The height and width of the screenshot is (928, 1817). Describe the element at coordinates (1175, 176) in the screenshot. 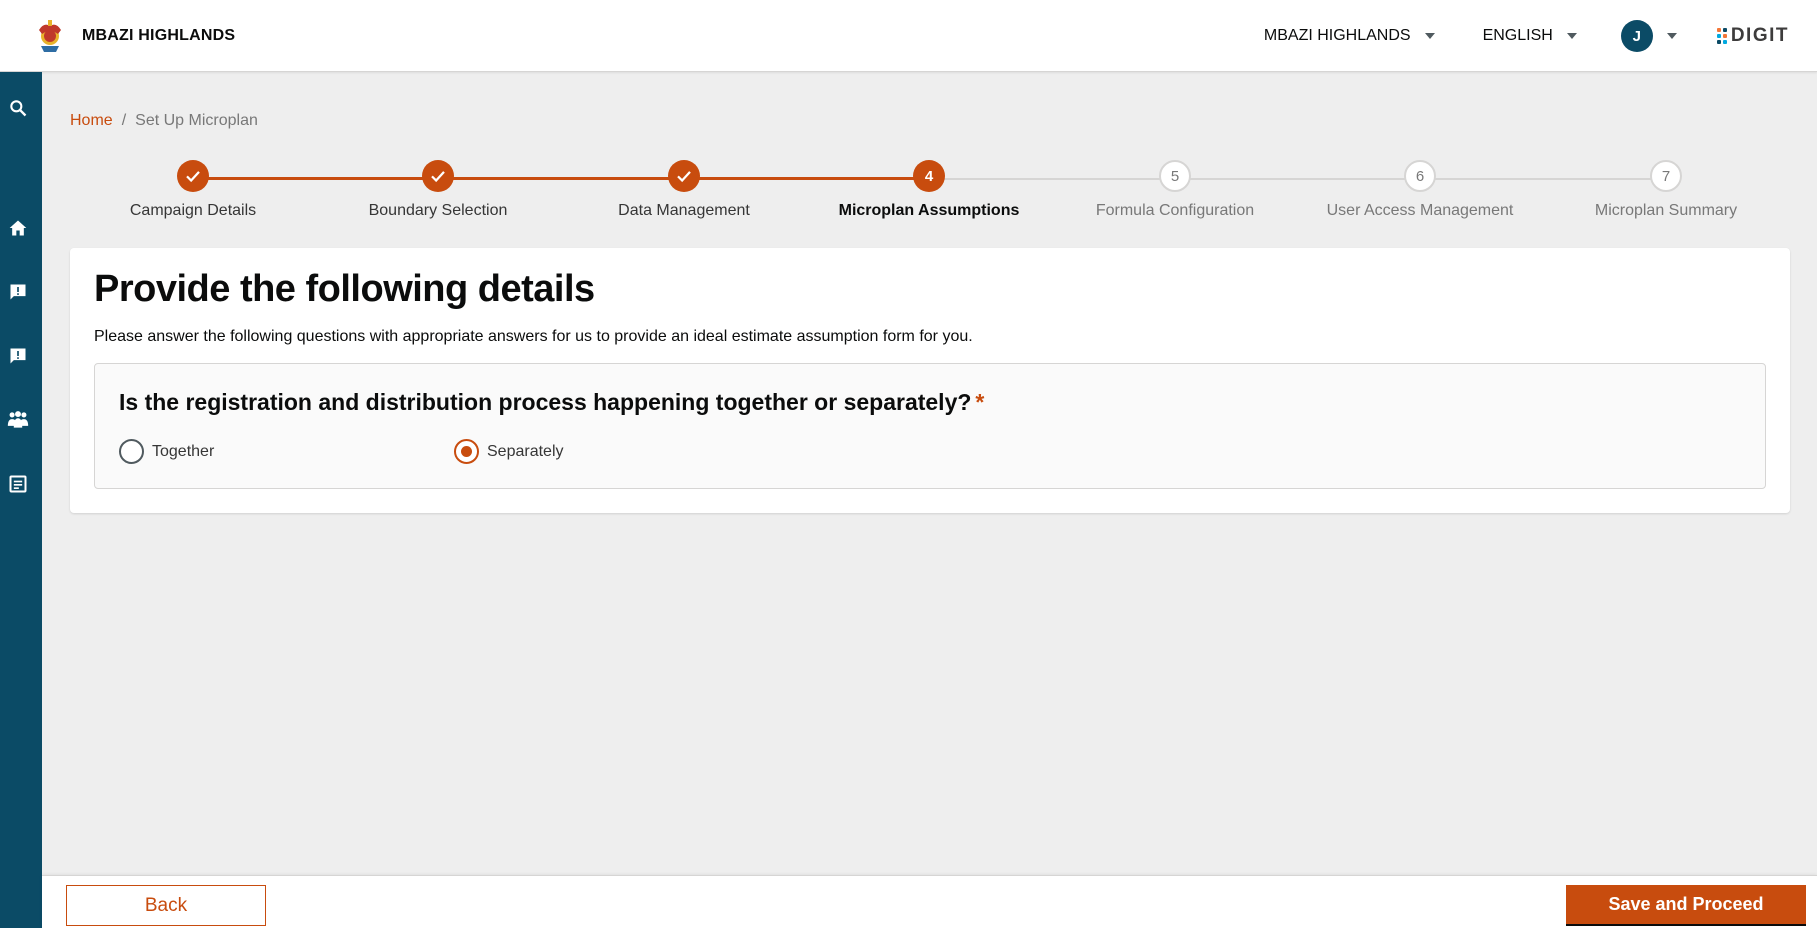

I see `step-number: 5` at that location.